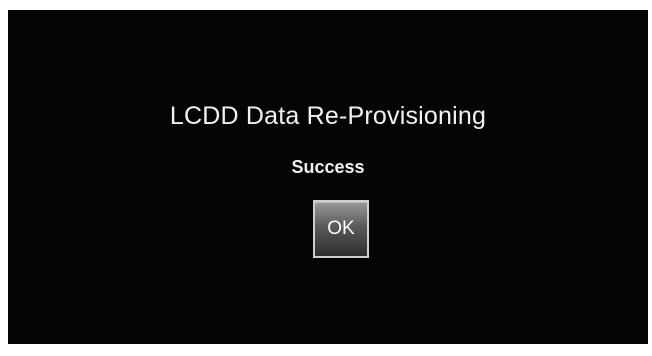 Image resolution: width=652 pixels, height=356 pixels. I want to click on dialog-title: LCDD Data Re-Provisioning, so click(328, 116).